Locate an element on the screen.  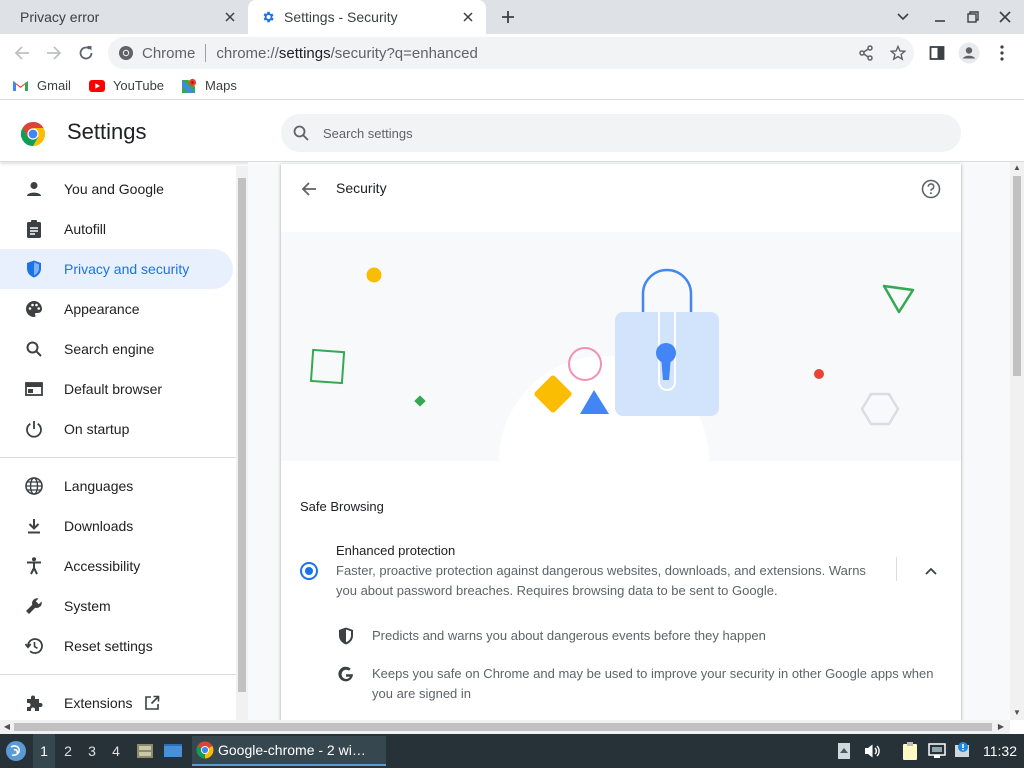
page-title: Settings is located at coordinates (107, 131).